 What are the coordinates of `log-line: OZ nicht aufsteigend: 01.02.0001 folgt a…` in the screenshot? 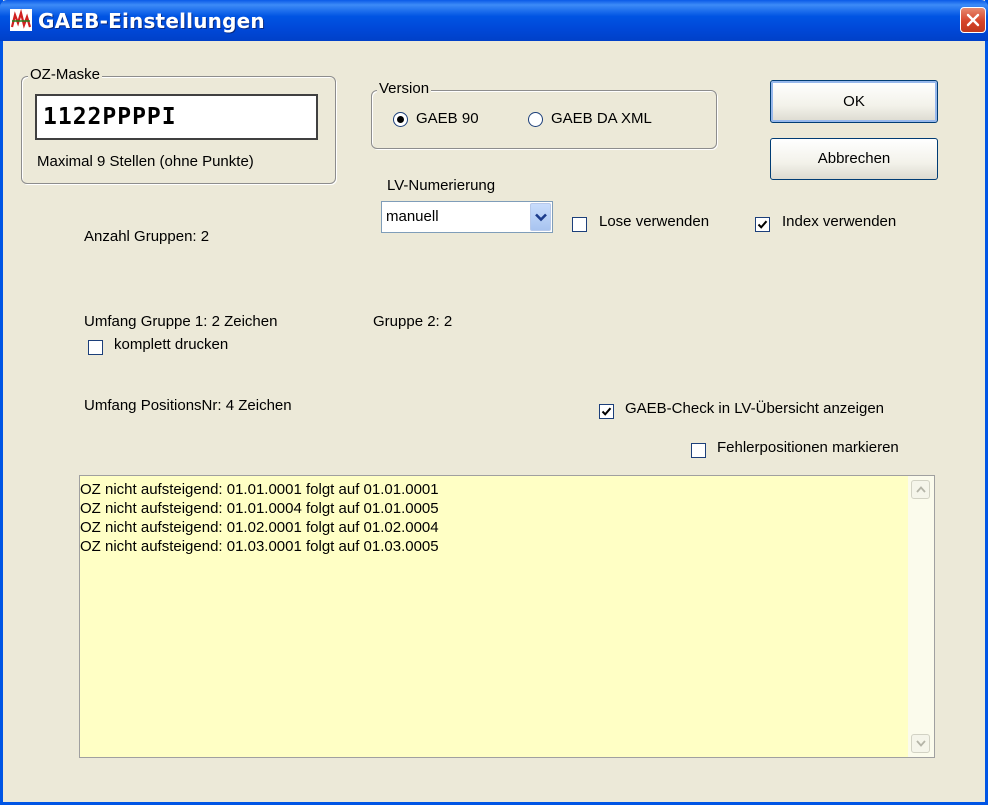 It's located at (259, 527).